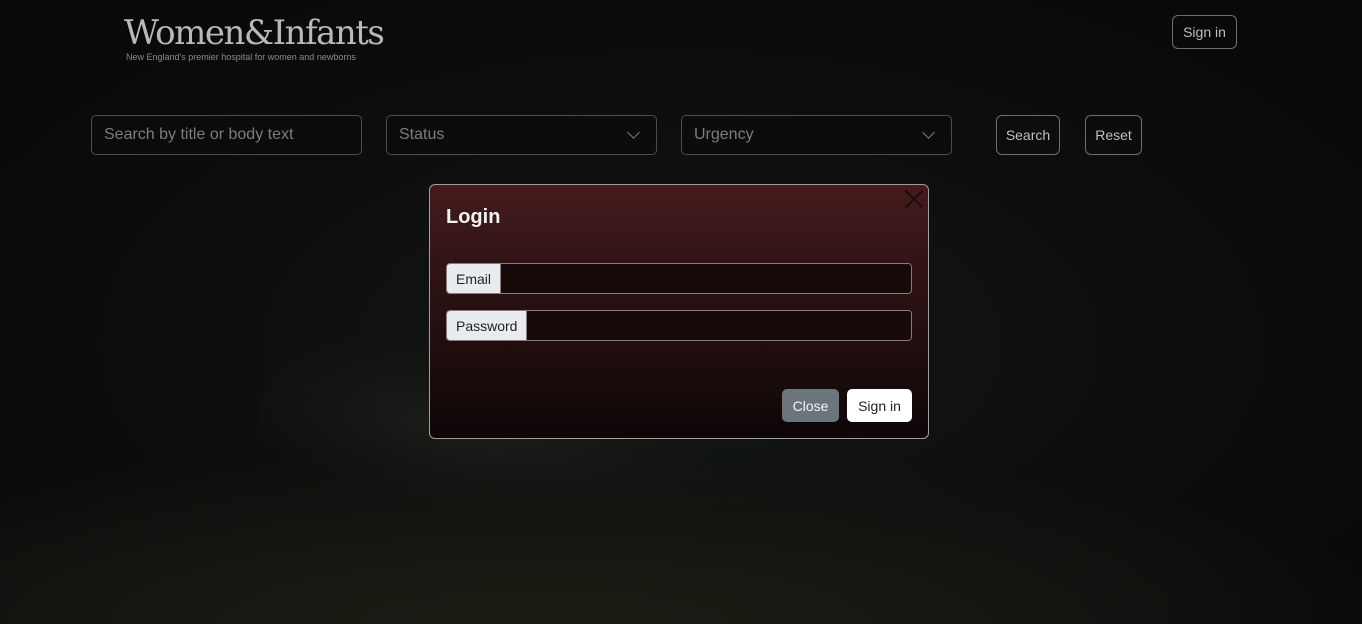 Image resolution: width=1362 pixels, height=624 pixels. I want to click on password-label: Password, so click(487, 325).